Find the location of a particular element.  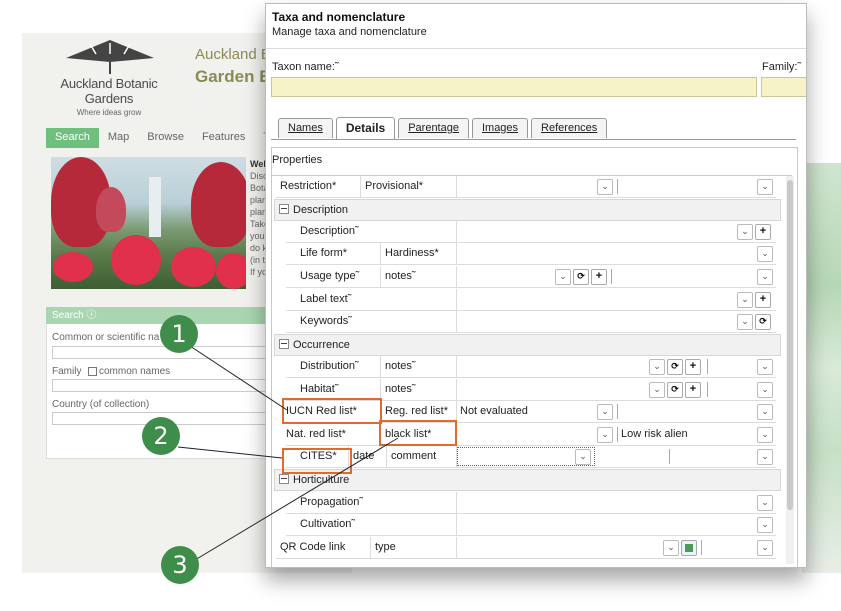

callout-badge-3: 3 is located at coordinates (180, 565).